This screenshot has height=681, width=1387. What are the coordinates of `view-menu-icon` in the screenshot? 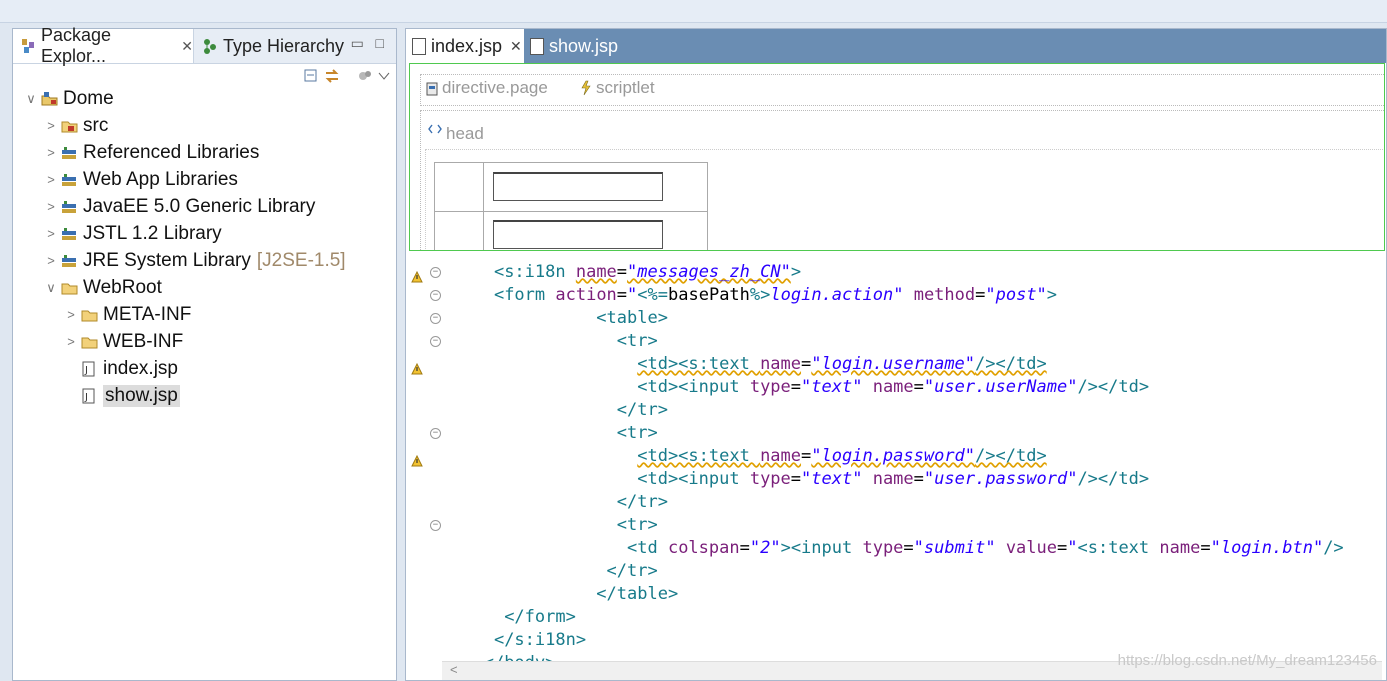 It's located at (384, 76).